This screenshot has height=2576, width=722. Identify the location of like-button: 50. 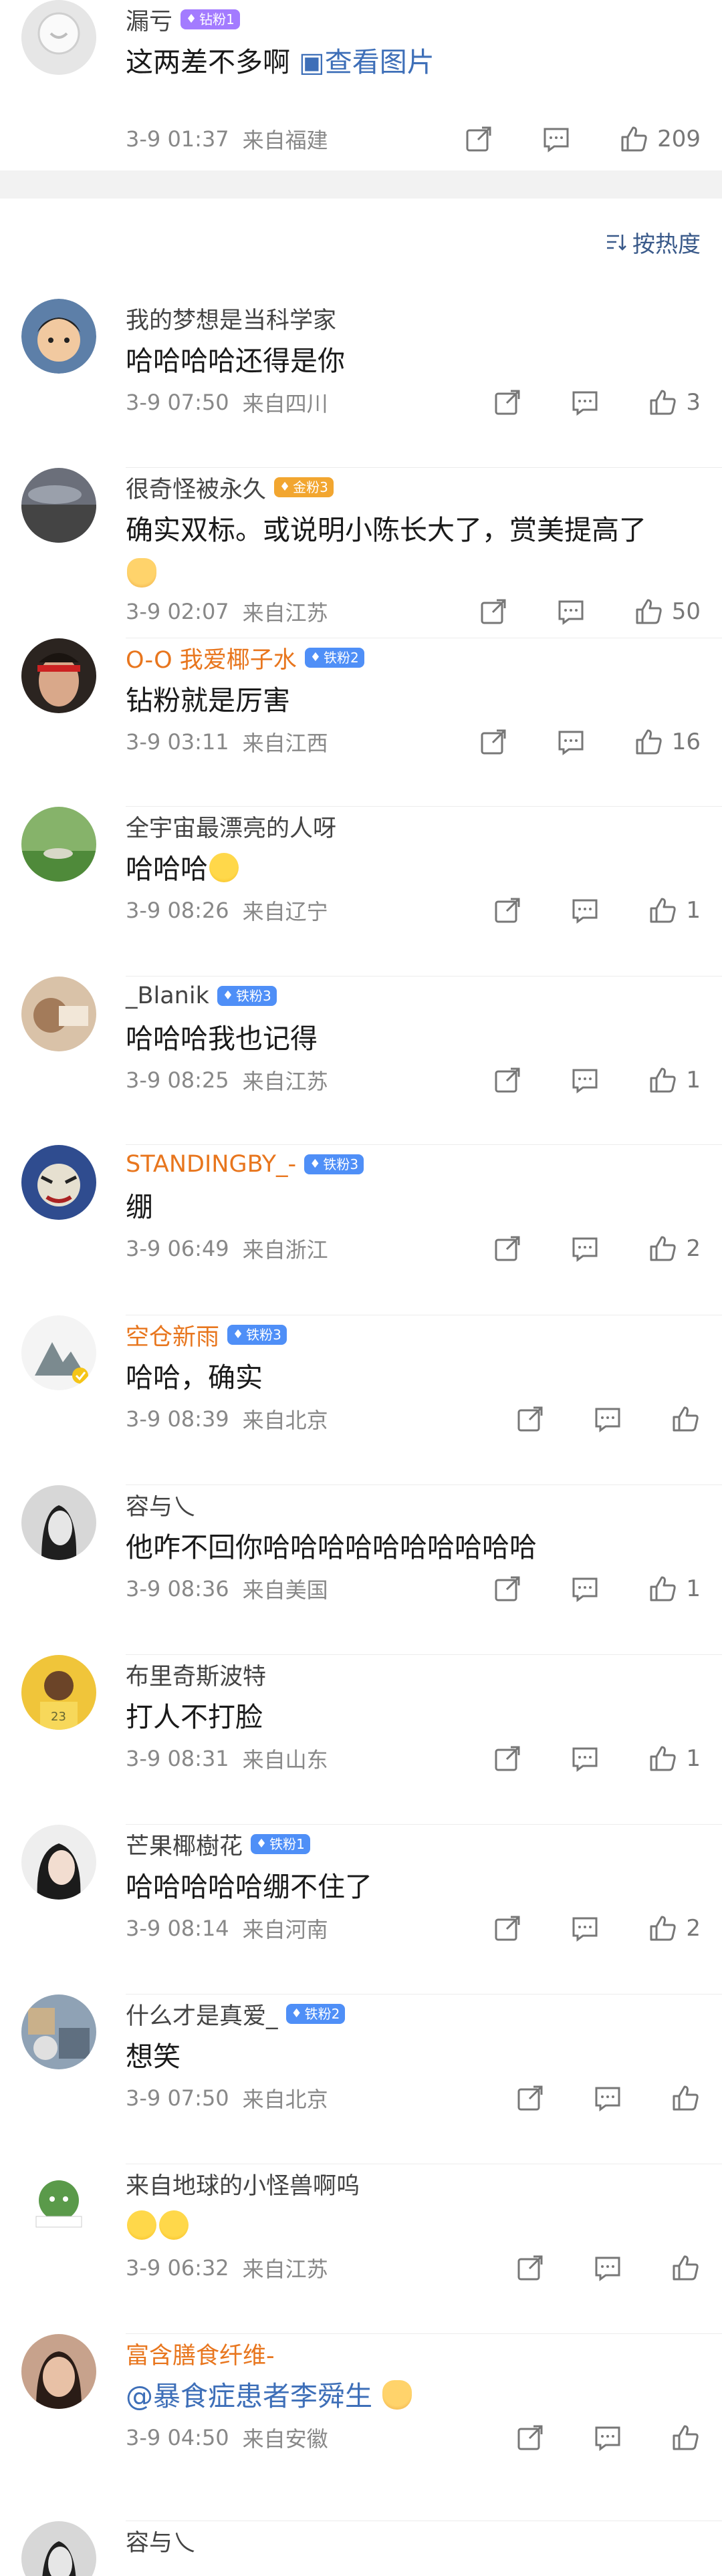
(667, 612).